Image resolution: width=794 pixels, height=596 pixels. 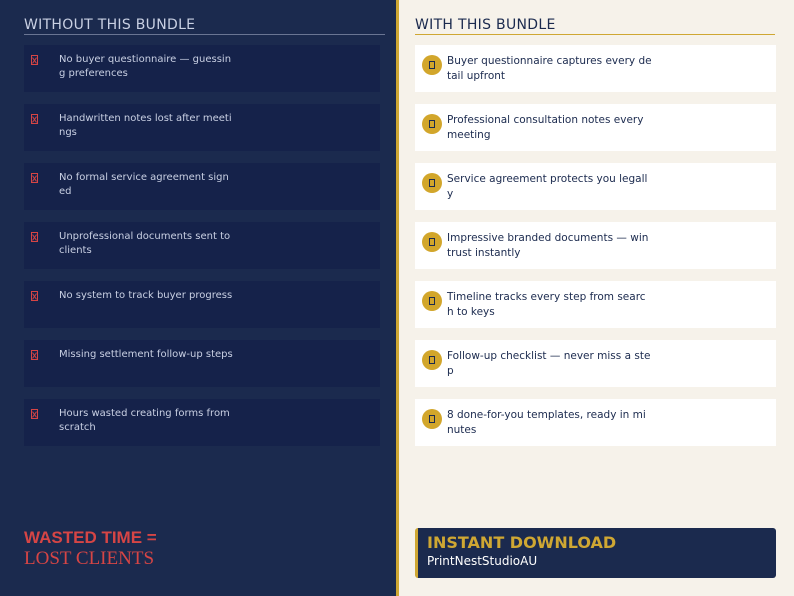 I want to click on without-item-4: Unprofessional documents sent to clients, so click(x=202, y=245).